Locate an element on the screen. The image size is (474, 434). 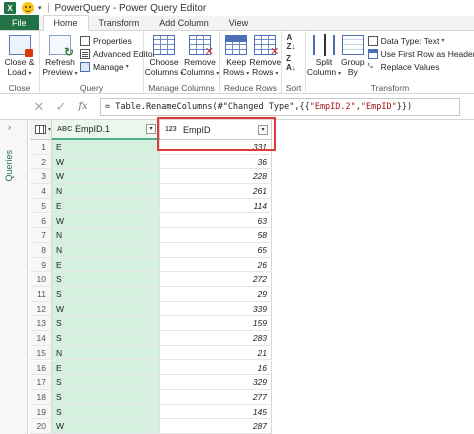
row-number: 8 is located at coordinates (41, 249).